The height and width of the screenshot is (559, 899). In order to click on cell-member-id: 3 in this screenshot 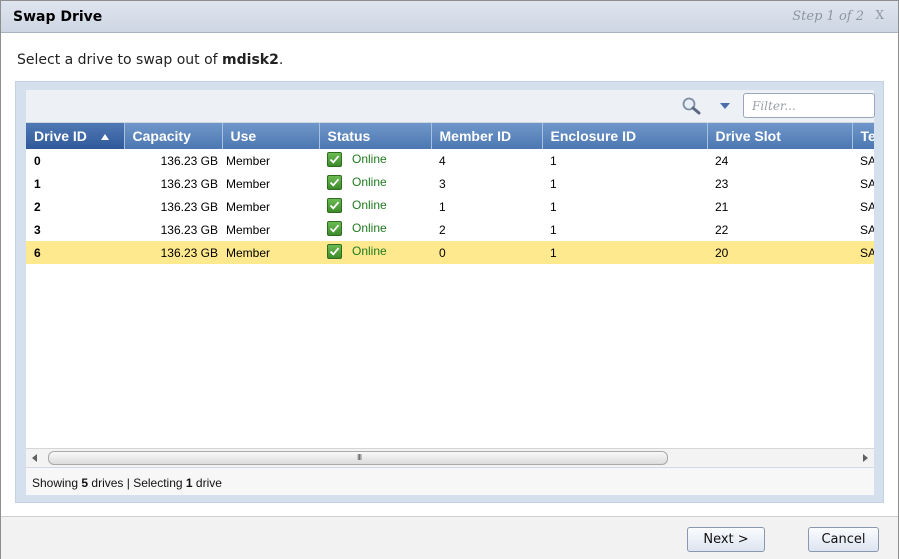, I will do `click(486, 183)`.